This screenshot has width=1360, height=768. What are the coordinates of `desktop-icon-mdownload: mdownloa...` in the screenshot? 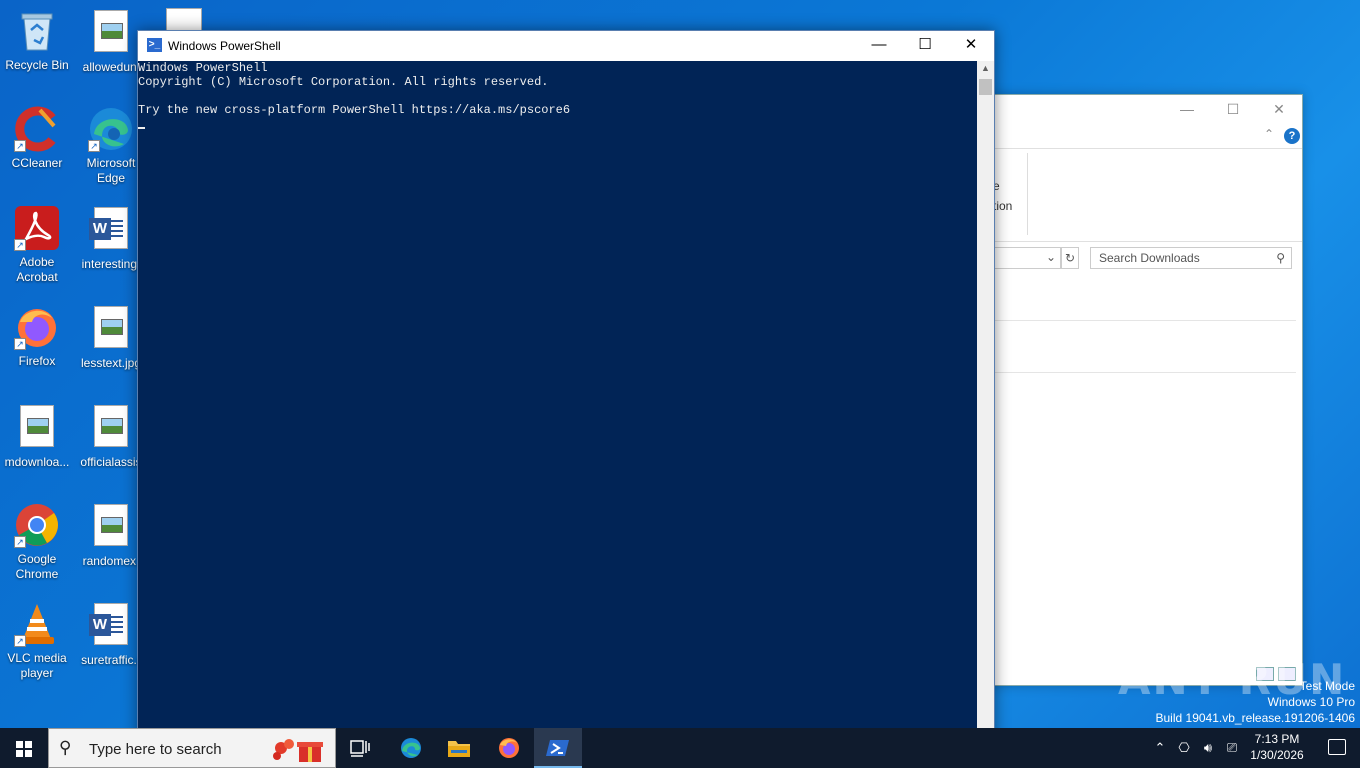 It's located at (37, 436).